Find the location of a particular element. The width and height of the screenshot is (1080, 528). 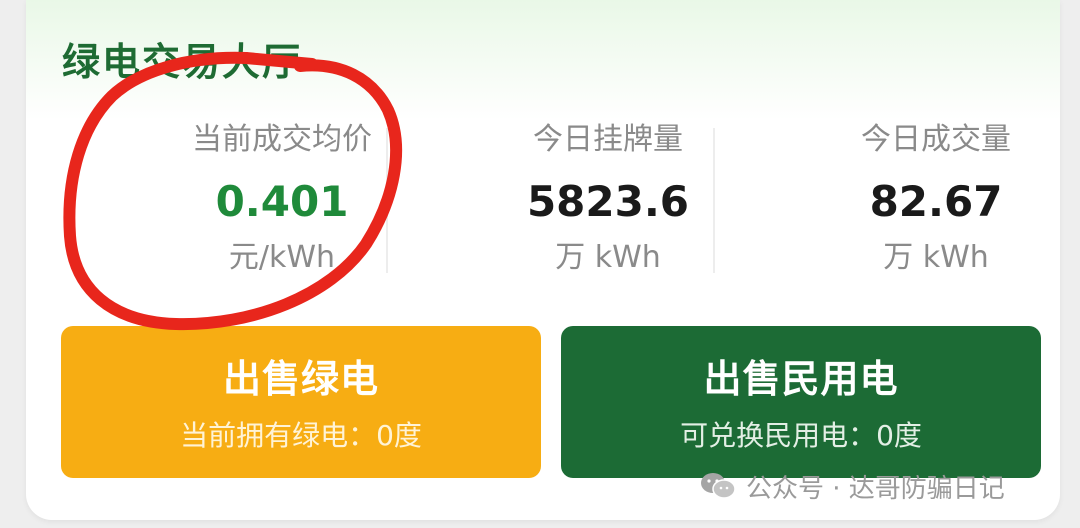

button-label: 出售民用电 is located at coordinates (801, 379).